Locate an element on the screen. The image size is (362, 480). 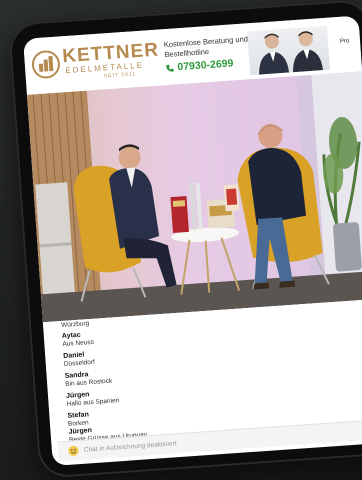
chat-message: Sandra Bin aus Rostock is located at coordinates (88, 379).